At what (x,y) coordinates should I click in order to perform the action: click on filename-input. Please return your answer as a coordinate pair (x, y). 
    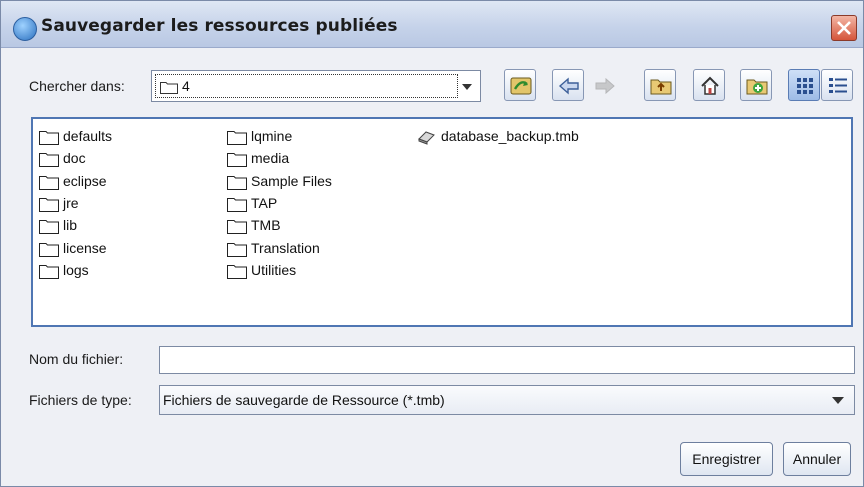
    Looking at the image, I should click on (507, 360).